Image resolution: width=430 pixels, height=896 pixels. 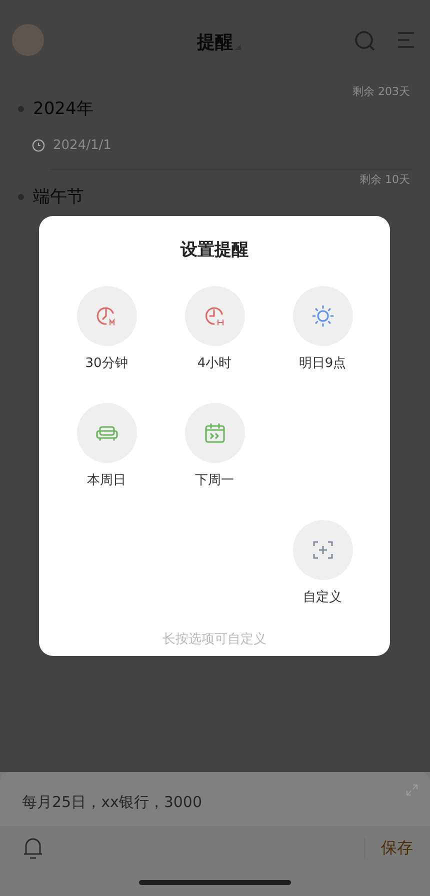 What do you see at coordinates (323, 550) in the screenshot?
I see `add-icon` at bounding box center [323, 550].